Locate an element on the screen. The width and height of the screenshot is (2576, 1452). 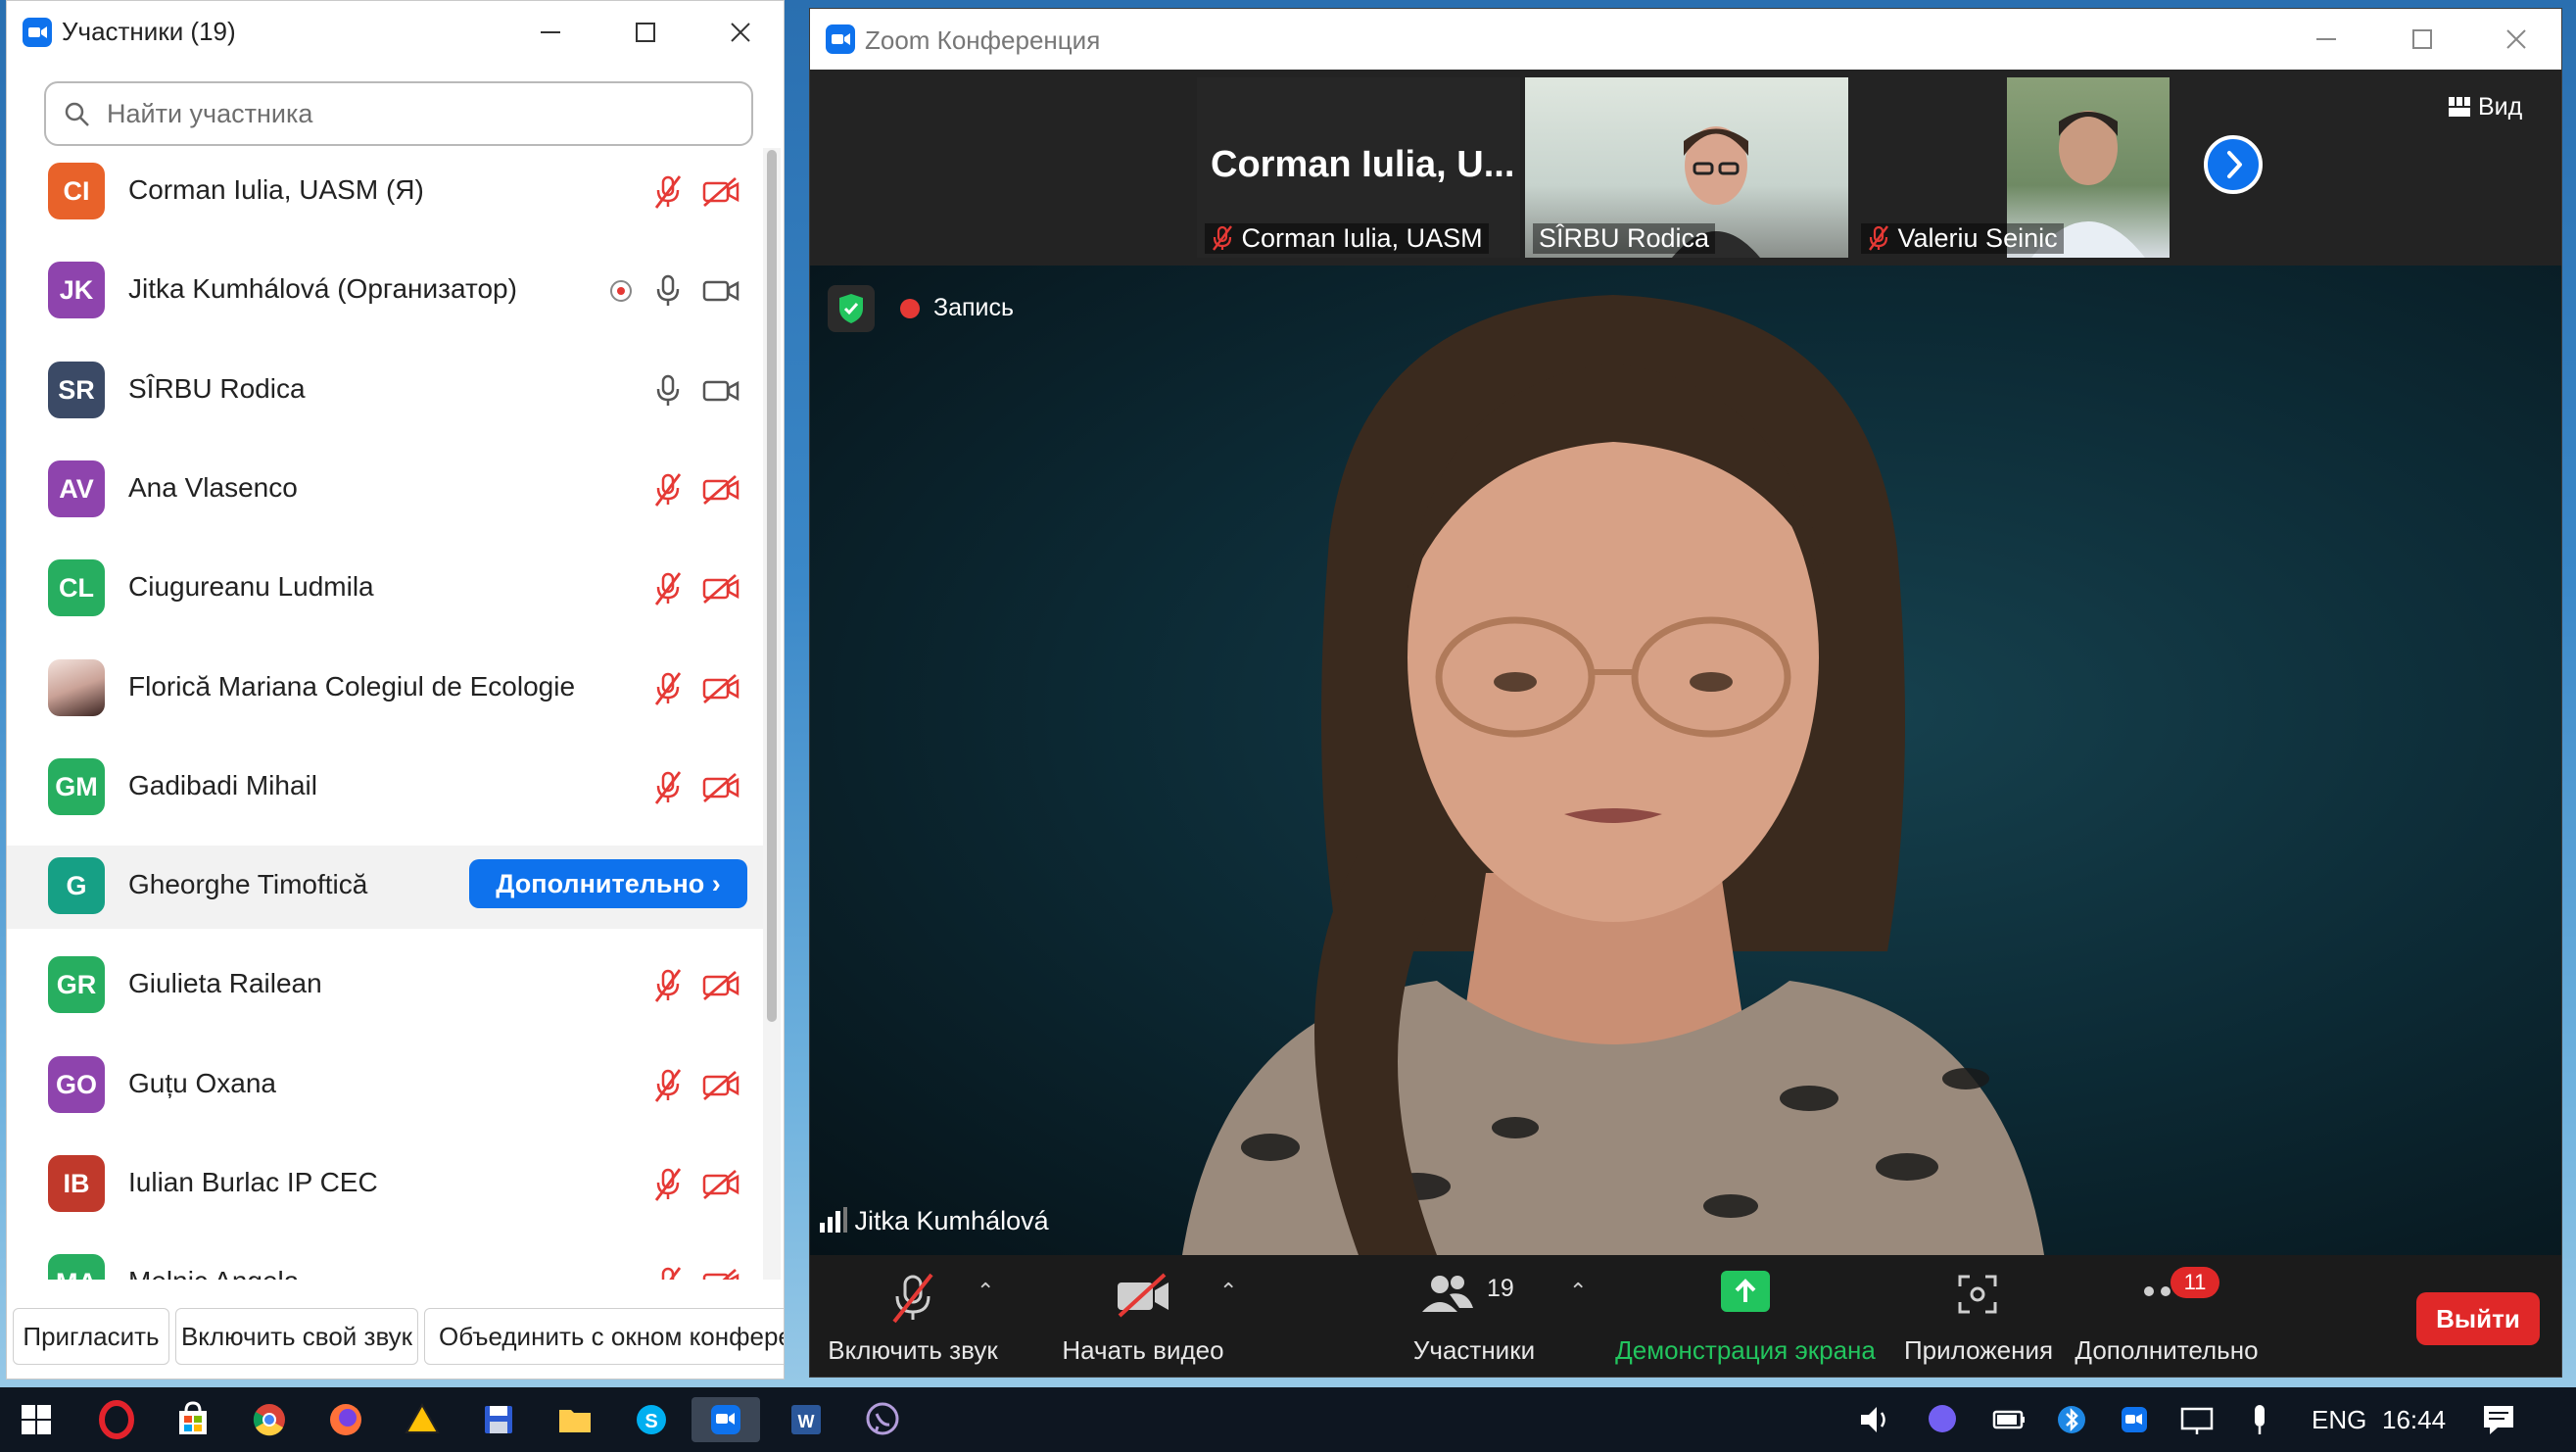
record-dot-icon is located at coordinates (910, 309).